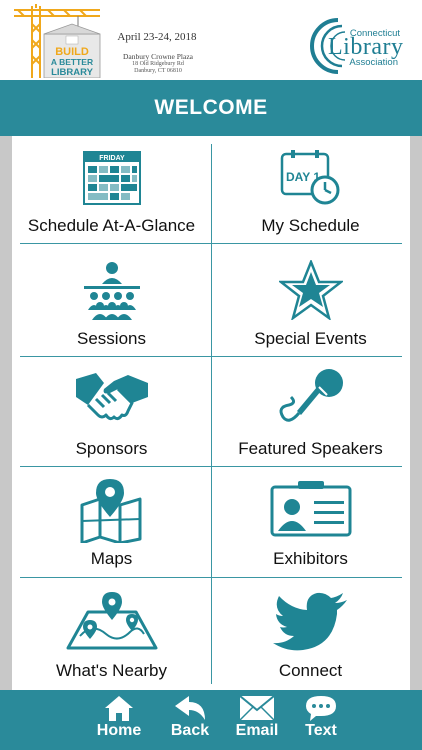  I want to click on nav-email-button: Email, so click(257, 717).